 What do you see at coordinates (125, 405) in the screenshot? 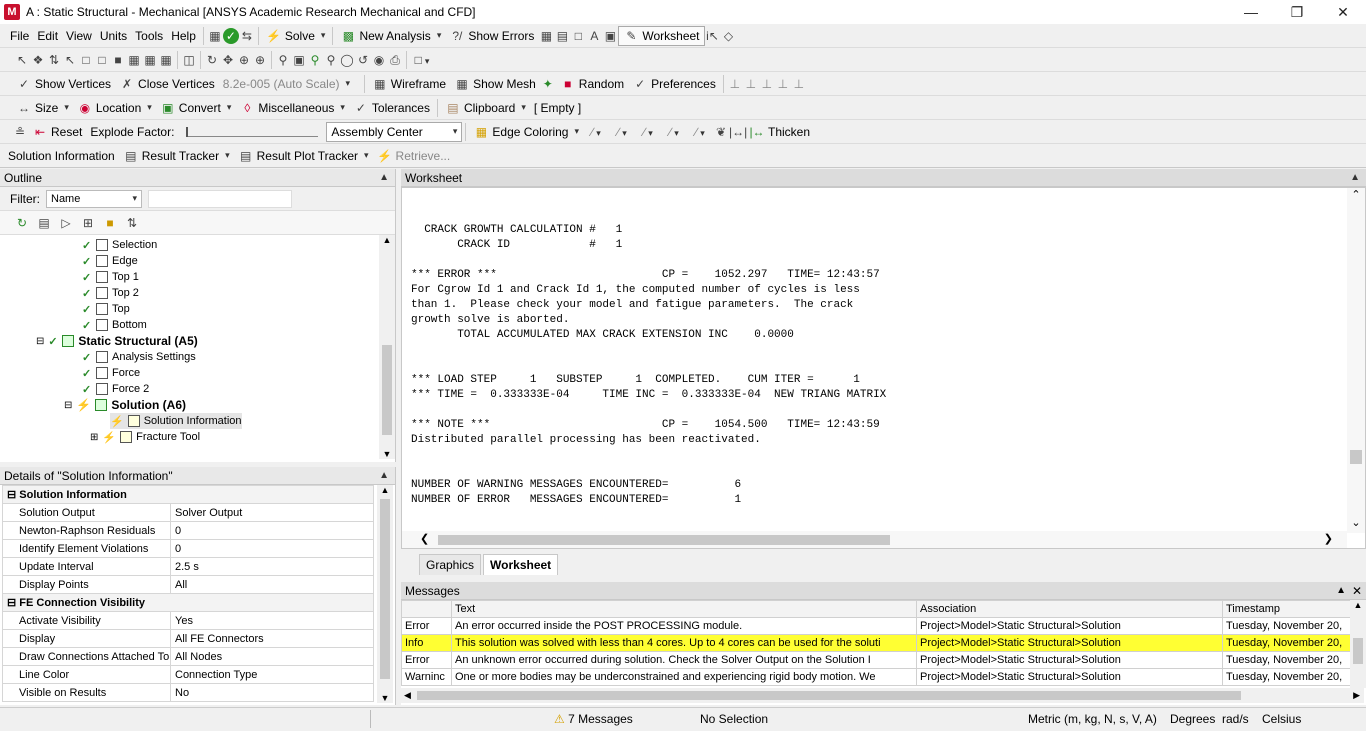
I see `tree-item-solution: ⊟ ⚡ Solution (A6)` at bounding box center [125, 405].